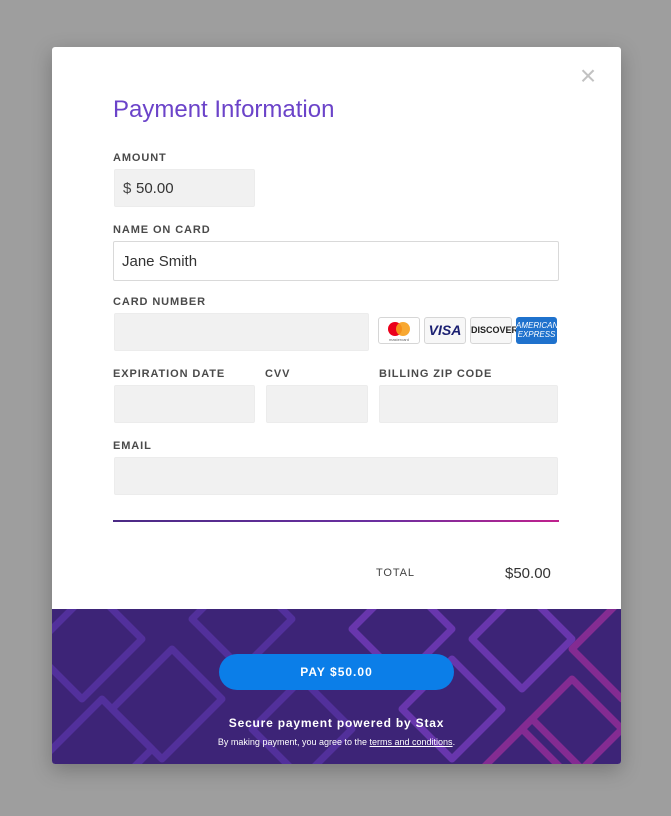  What do you see at coordinates (445, 330) in the screenshot?
I see `visa-icon: VISA` at bounding box center [445, 330].